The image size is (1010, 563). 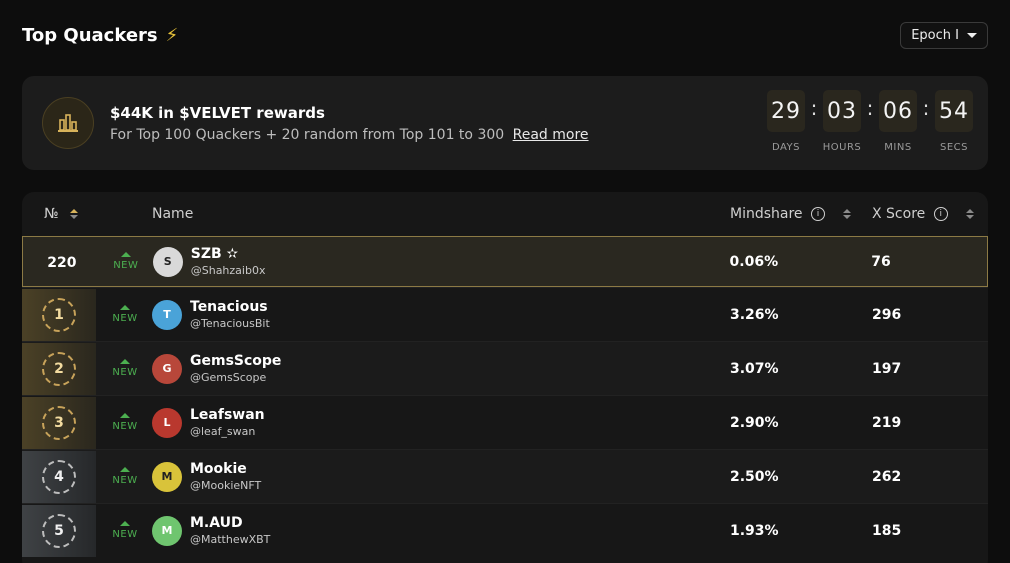 I want to click on epoch-label: Epoch I, so click(x=935, y=35).